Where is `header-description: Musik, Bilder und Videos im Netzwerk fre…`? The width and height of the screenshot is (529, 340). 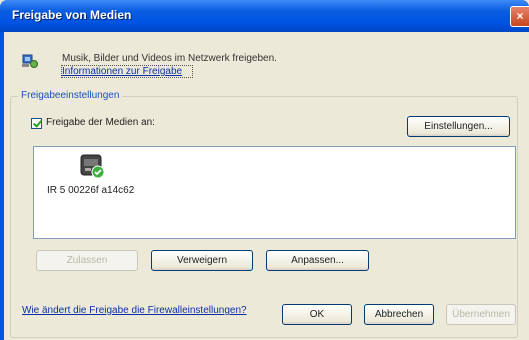 header-description: Musik, Bilder und Videos im Netzwerk fre… is located at coordinates (169, 58).